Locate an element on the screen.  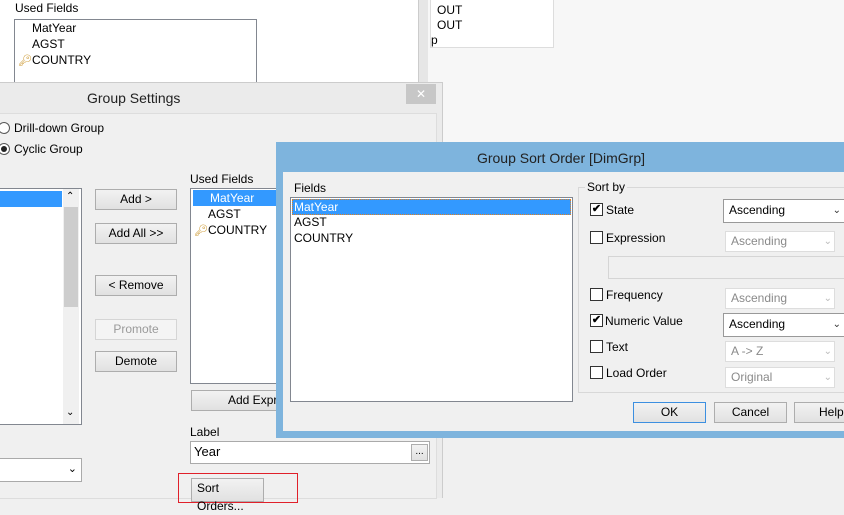
expression-label: Expression is located at coordinates (636, 238).